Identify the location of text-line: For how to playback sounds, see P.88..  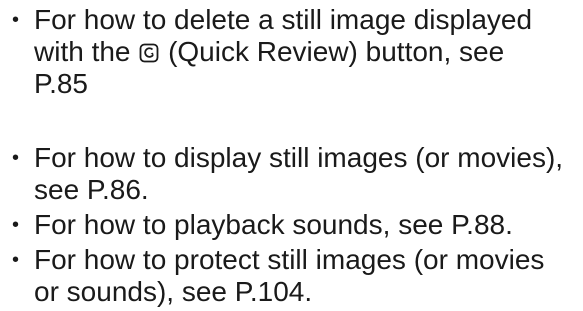
(273, 224).